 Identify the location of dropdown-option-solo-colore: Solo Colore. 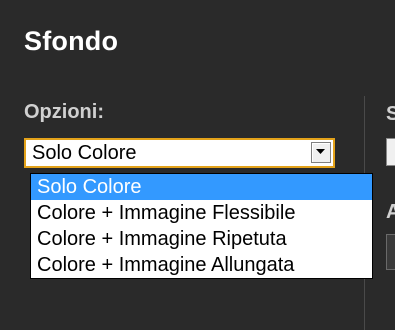
(201, 187).